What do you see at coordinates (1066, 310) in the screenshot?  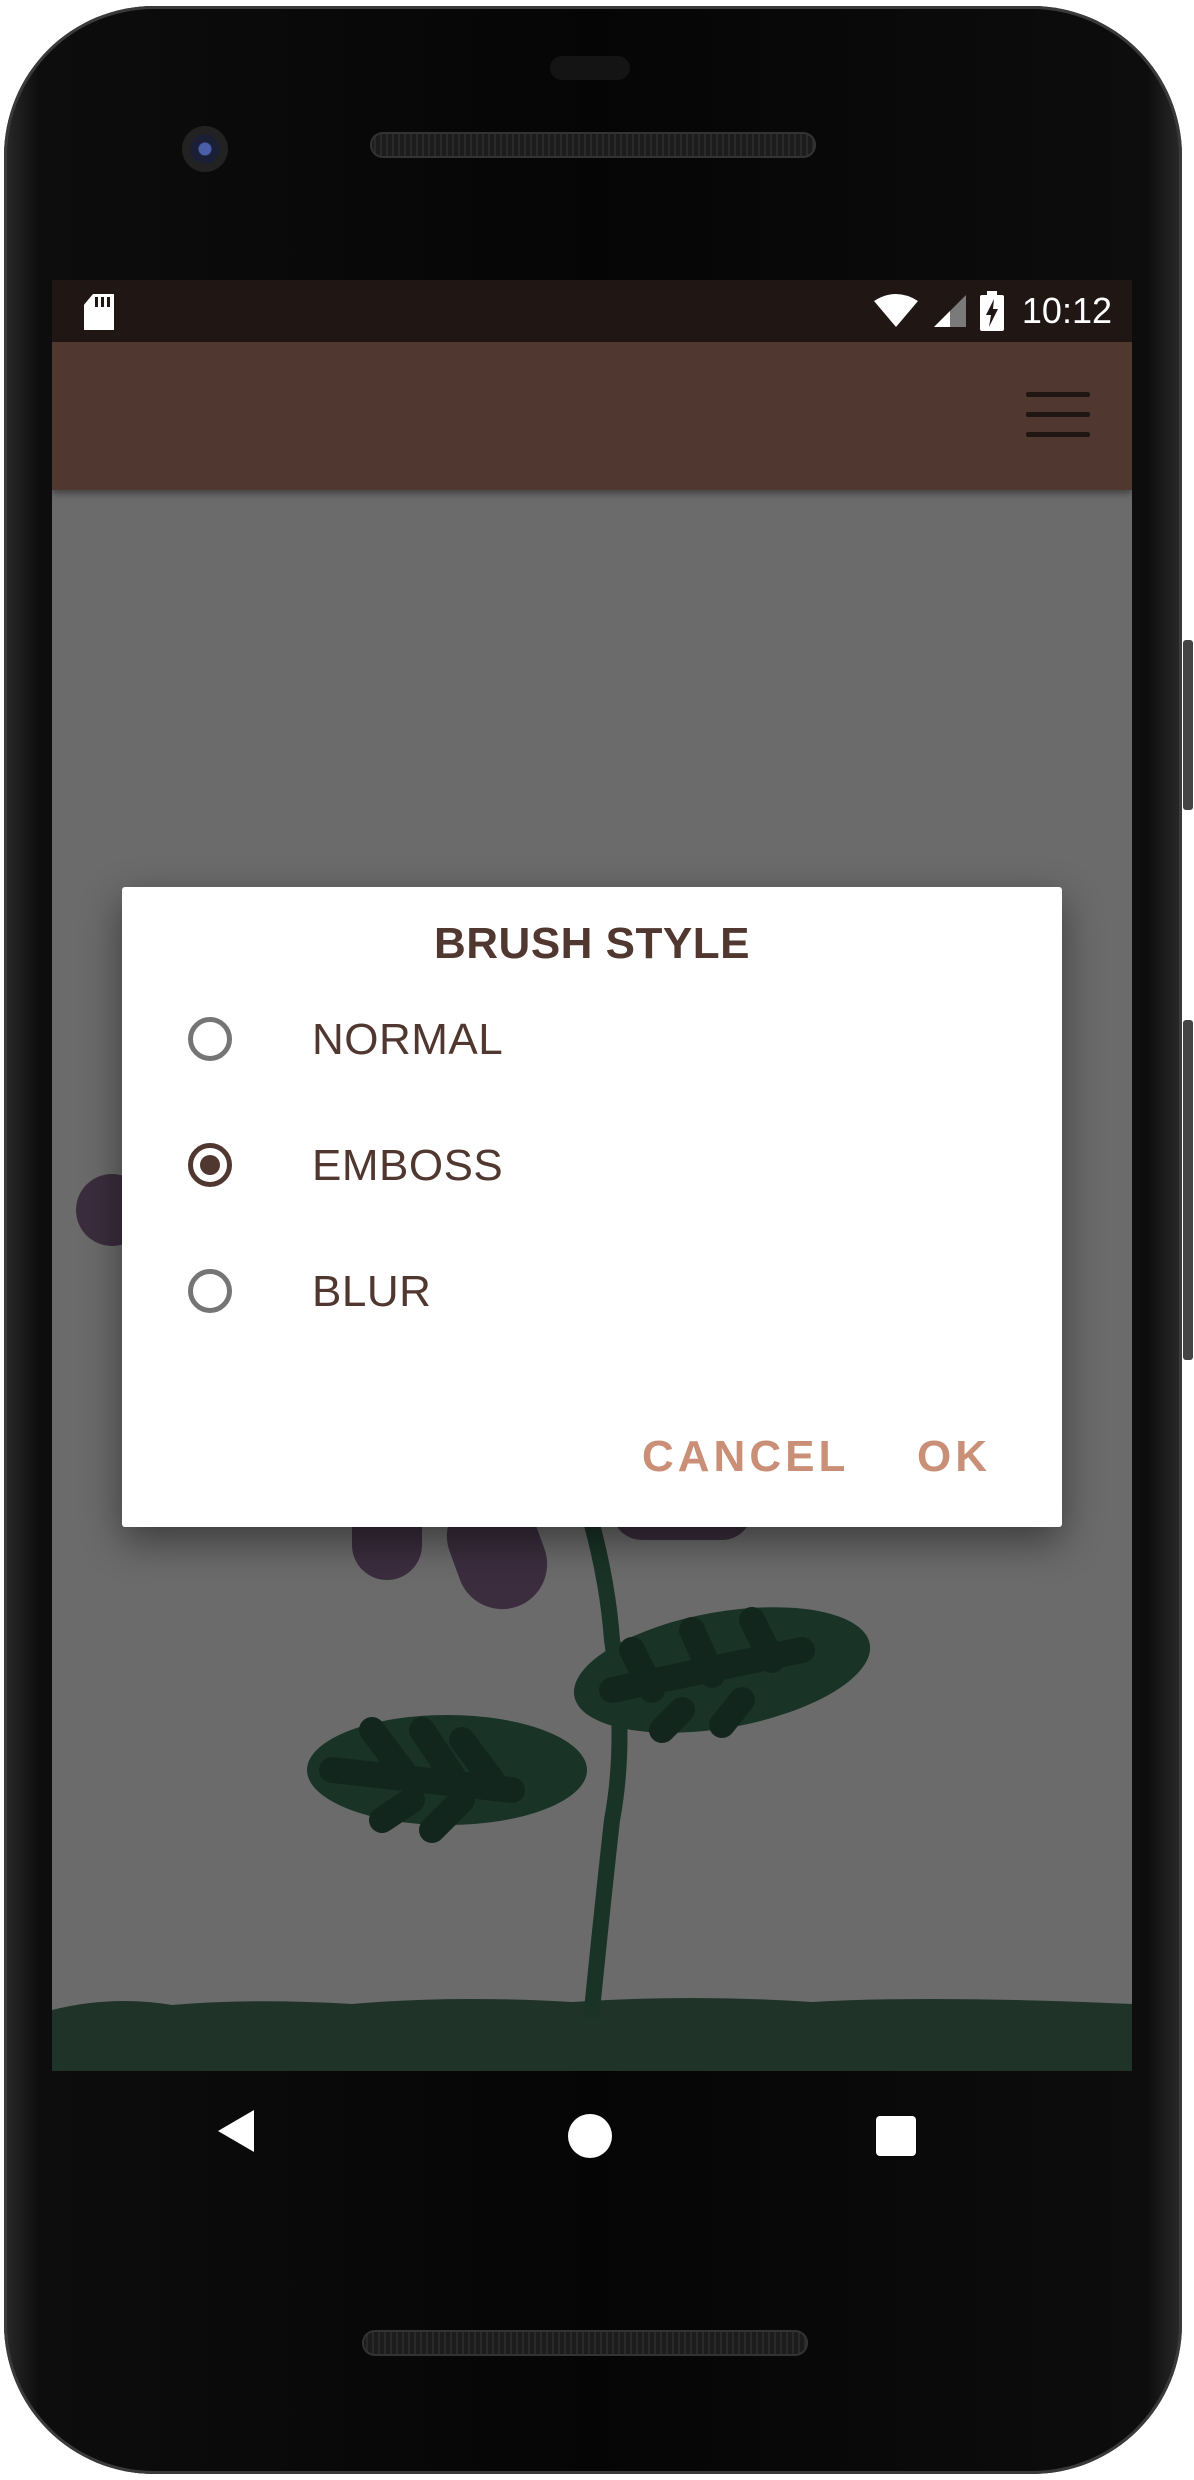 I see `clock: 10:12` at bounding box center [1066, 310].